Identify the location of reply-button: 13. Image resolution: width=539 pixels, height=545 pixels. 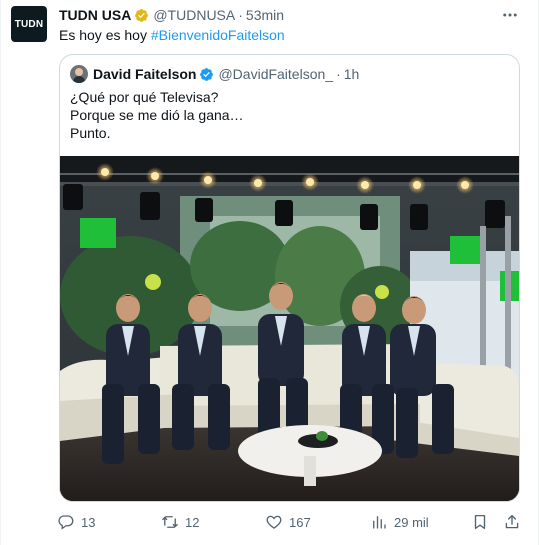
(76, 522).